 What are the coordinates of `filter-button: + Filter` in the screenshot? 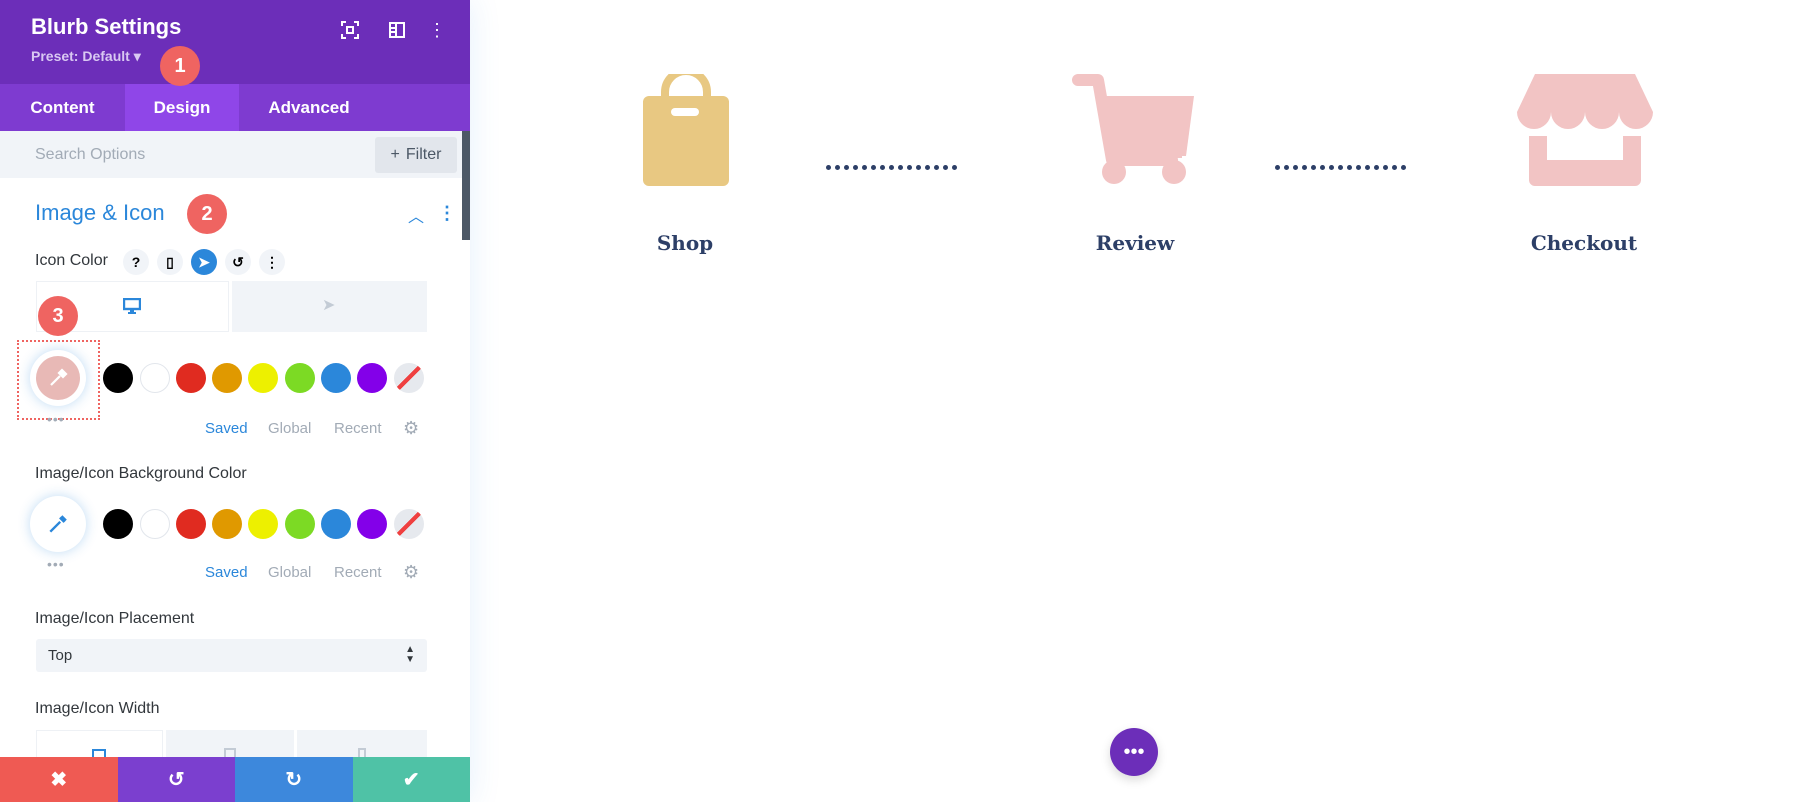 It's located at (416, 155).